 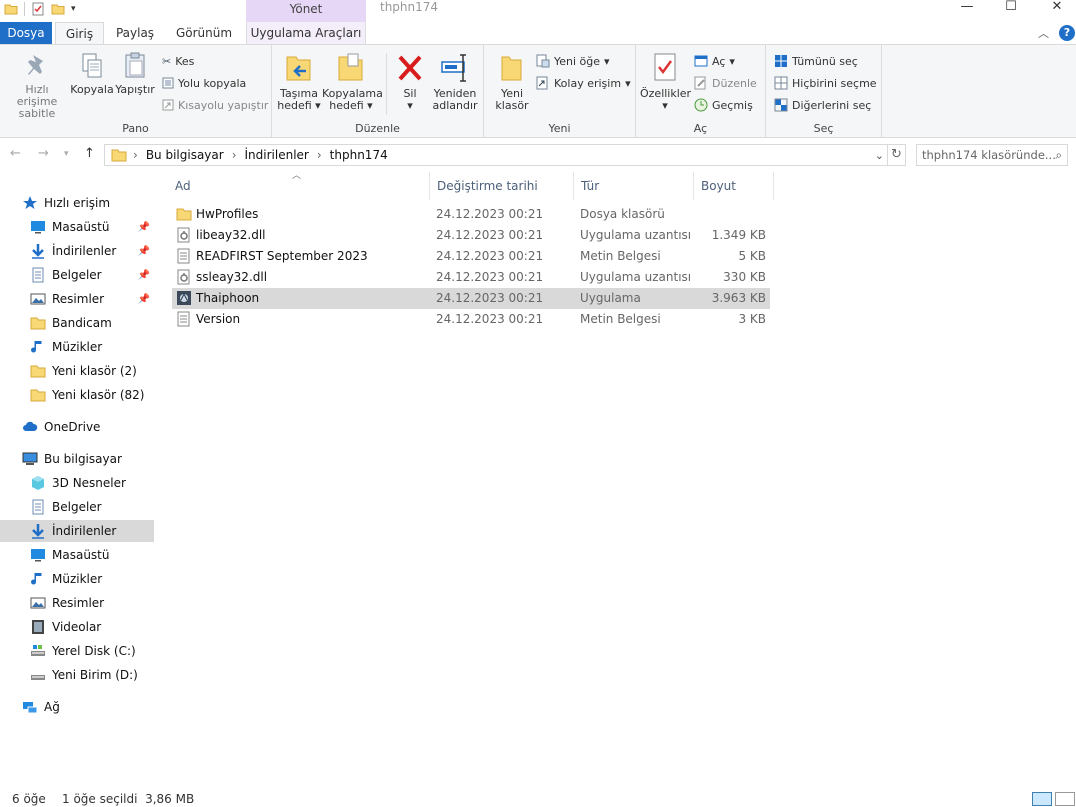 What do you see at coordinates (77, 427) in the screenshot?
I see `nav-onedrive: OneDrive` at bounding box center [77, 427].